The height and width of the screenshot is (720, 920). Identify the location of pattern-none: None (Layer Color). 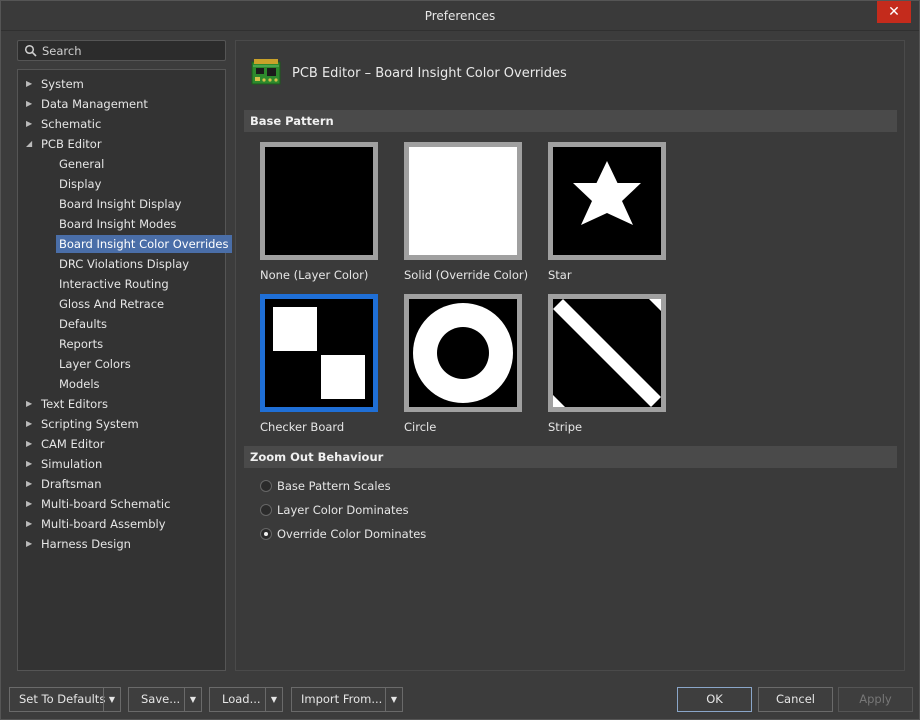
(319, 212).